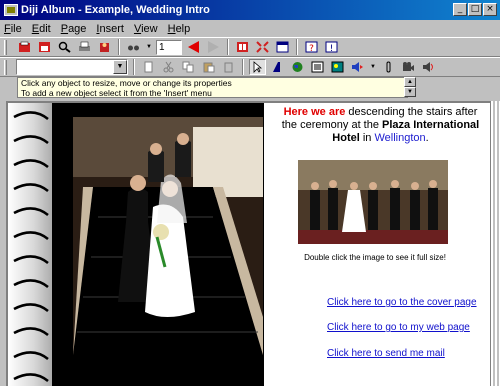  I want to click on sound-dropdown-icon: ▼, so click(373, 67).